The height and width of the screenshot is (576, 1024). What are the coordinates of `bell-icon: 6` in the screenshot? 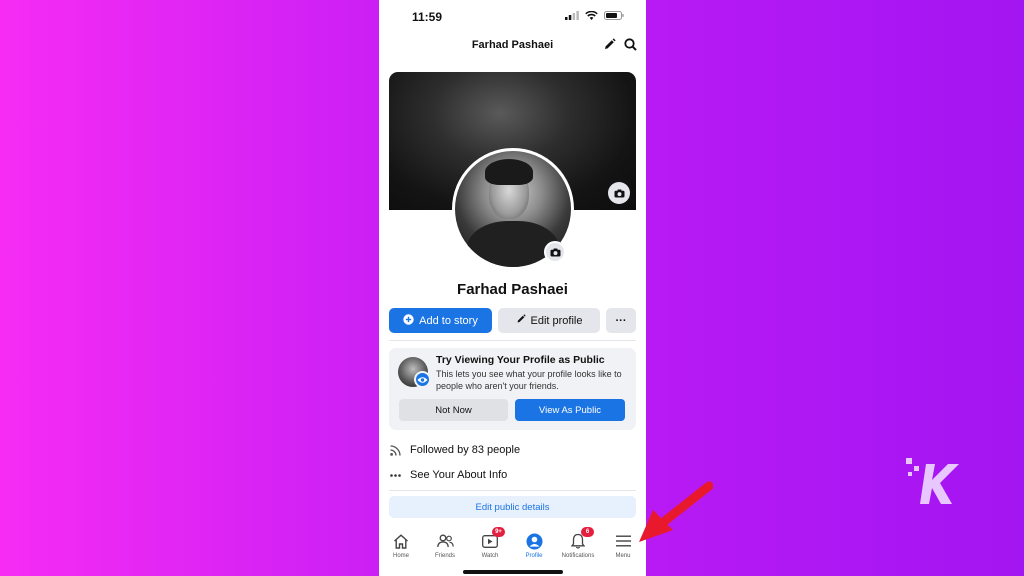 It's located at (582, 538).